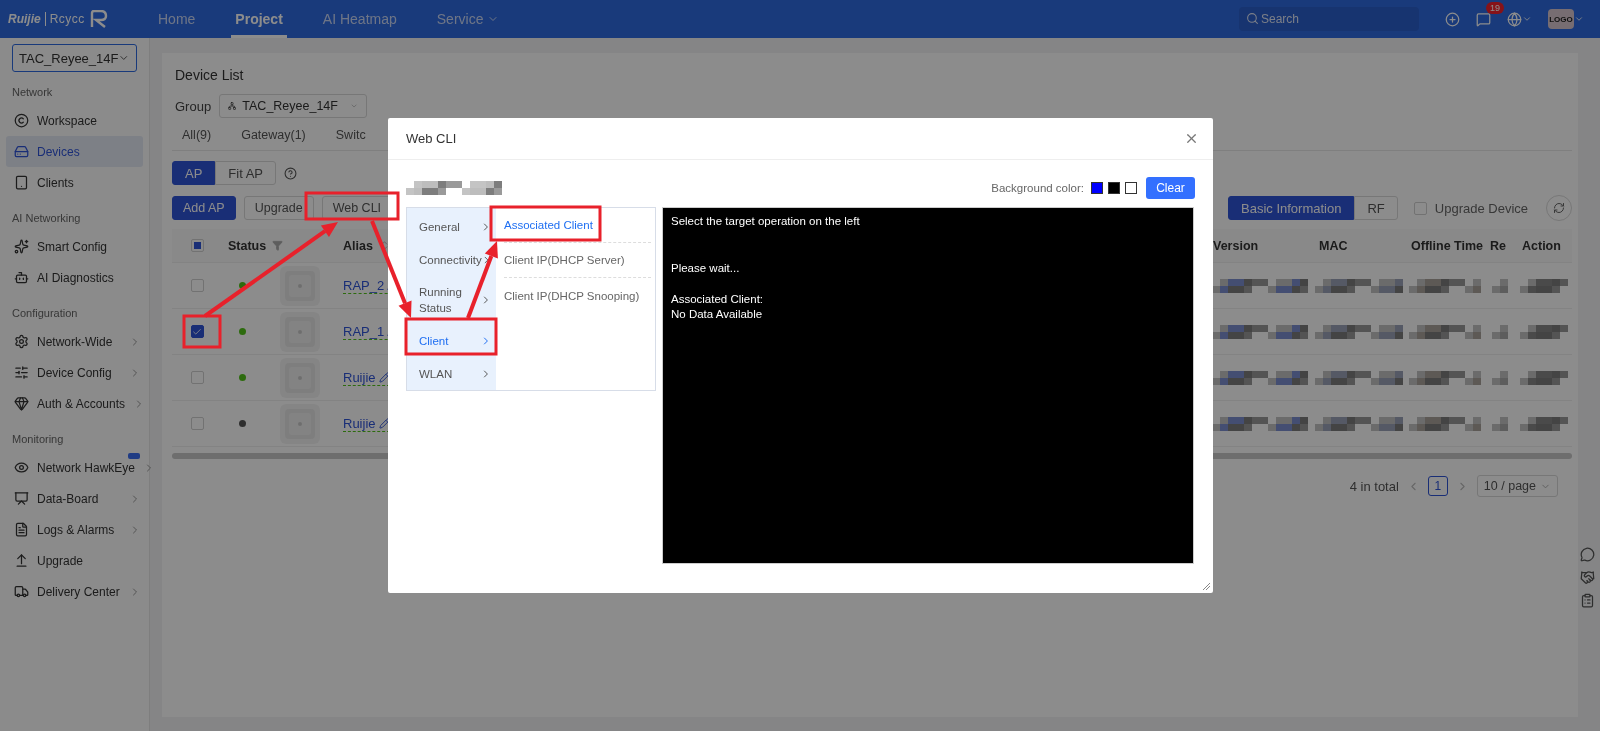  Describe the element at coordinates (21, 120) in the screenshot. I see `circled-c-icon` at that location.